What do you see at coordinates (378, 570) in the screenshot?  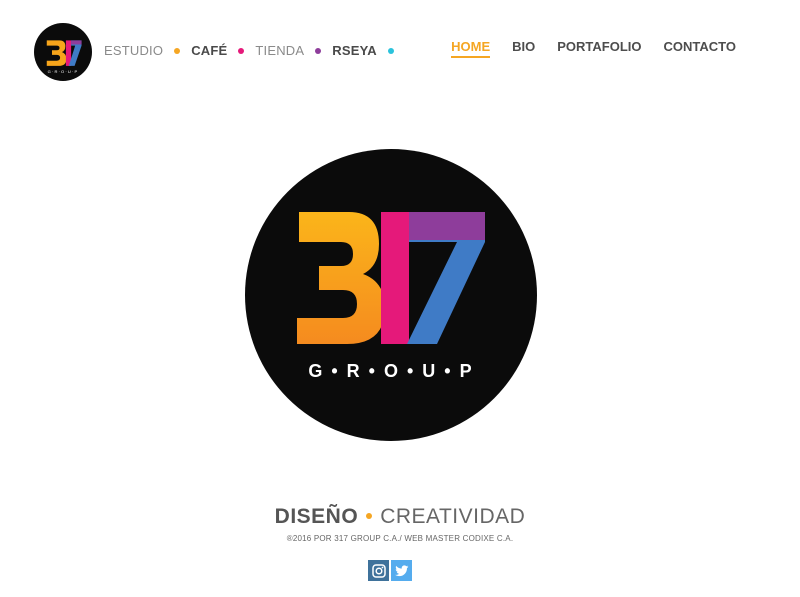 I see `instagram-icon` at bounding box center [378, 570].